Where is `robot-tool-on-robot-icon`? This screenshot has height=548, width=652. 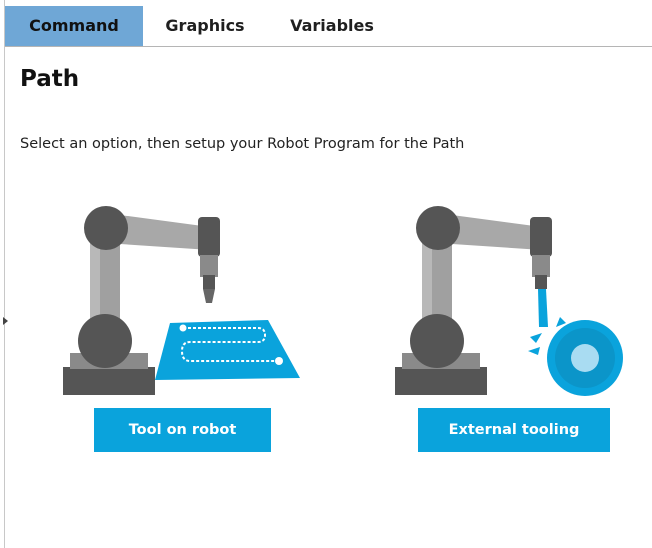
robot-tool-on-robot-icon is located at coordinates (181, 300).